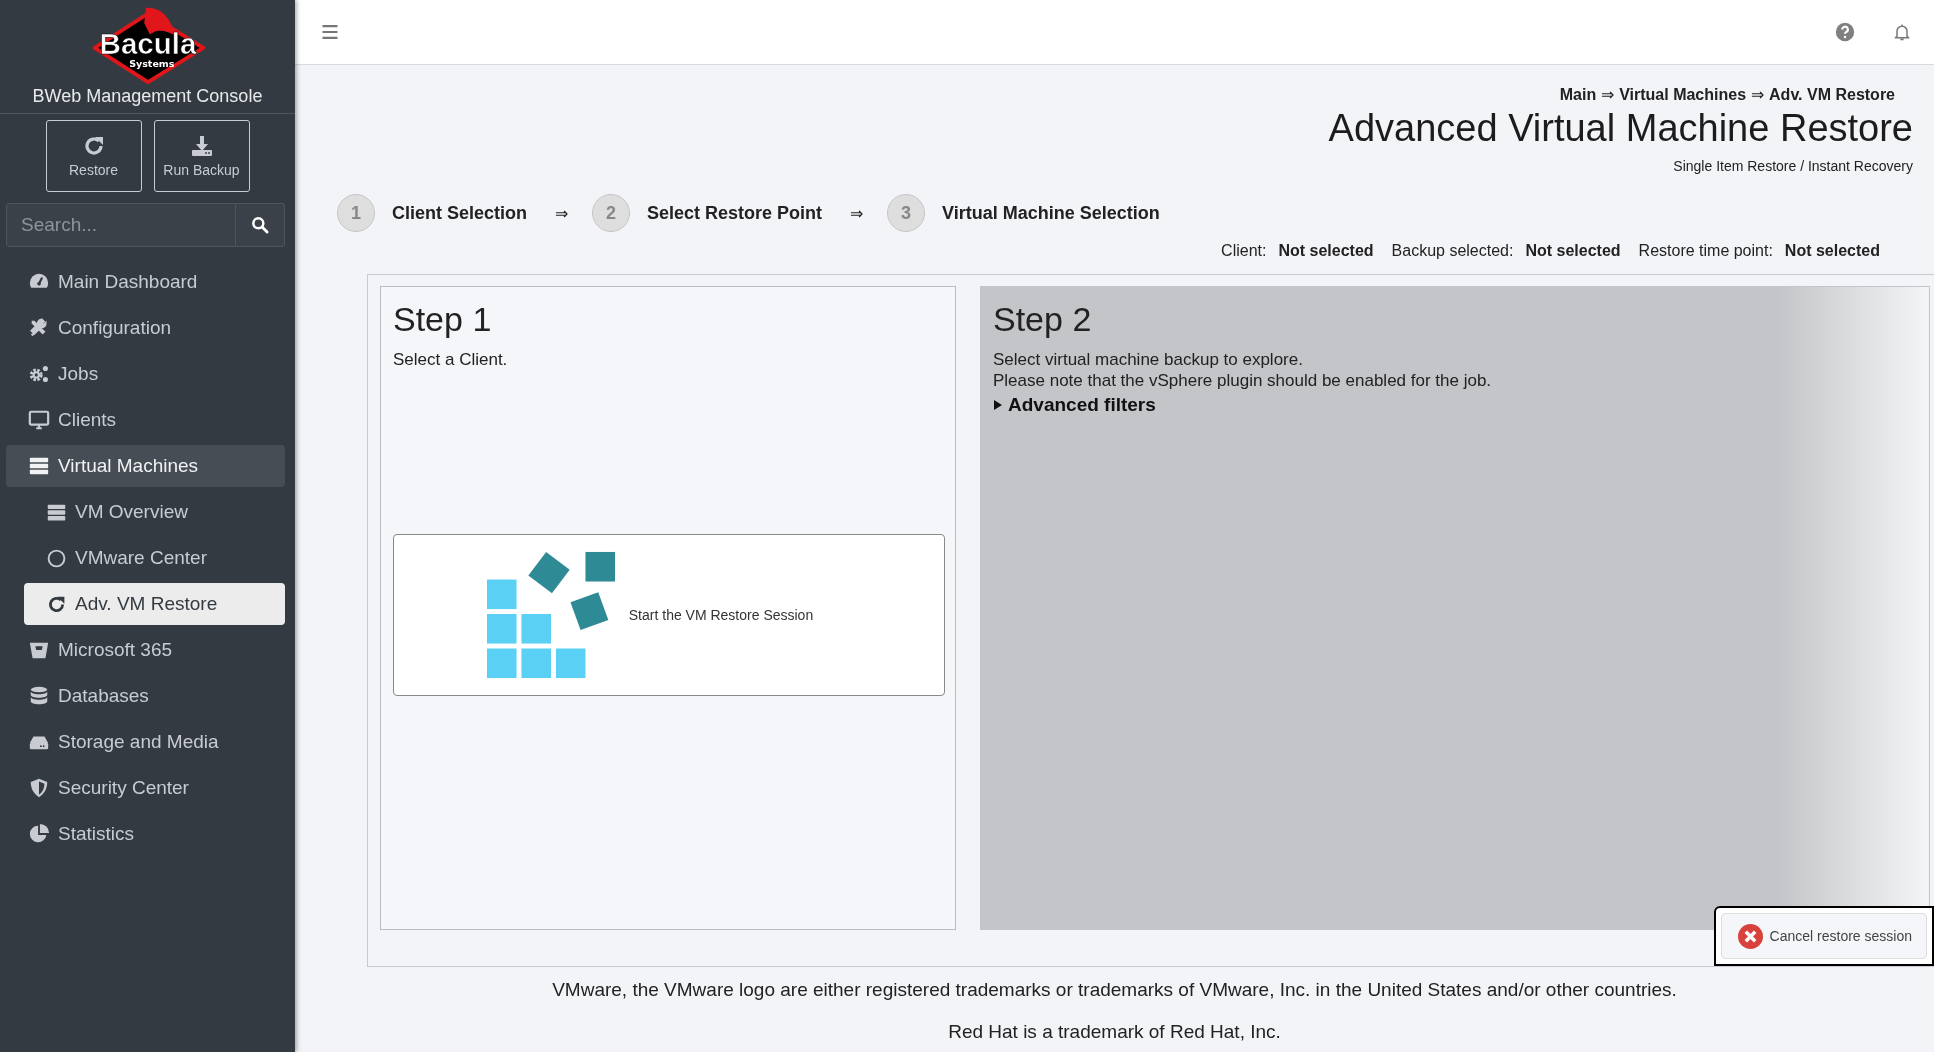 The width and height of the screenshot is (1934, 1052). I want to click on logo-wordmark: Bacula, so click(147, 43).